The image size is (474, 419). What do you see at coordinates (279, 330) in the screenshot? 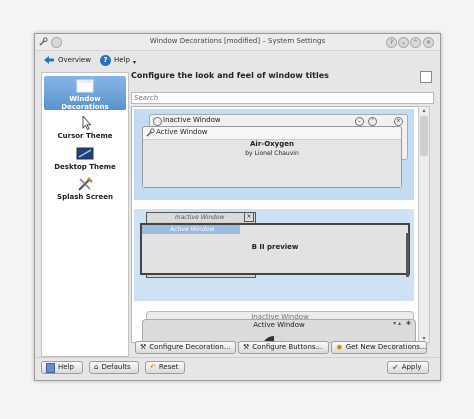
I see `active-window-preview: Active Window ▾ ▴ ✱` at bounding box center [279, 330].